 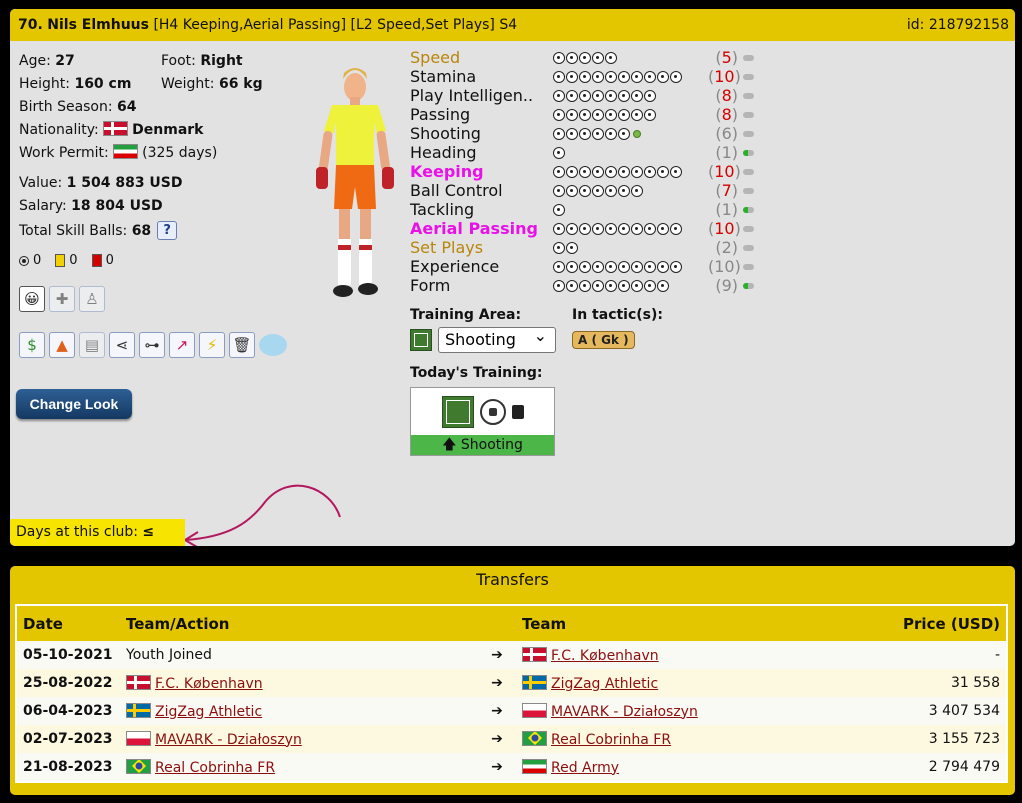 I want to click on share-icon: ⋖, so click(x=122, y=345).